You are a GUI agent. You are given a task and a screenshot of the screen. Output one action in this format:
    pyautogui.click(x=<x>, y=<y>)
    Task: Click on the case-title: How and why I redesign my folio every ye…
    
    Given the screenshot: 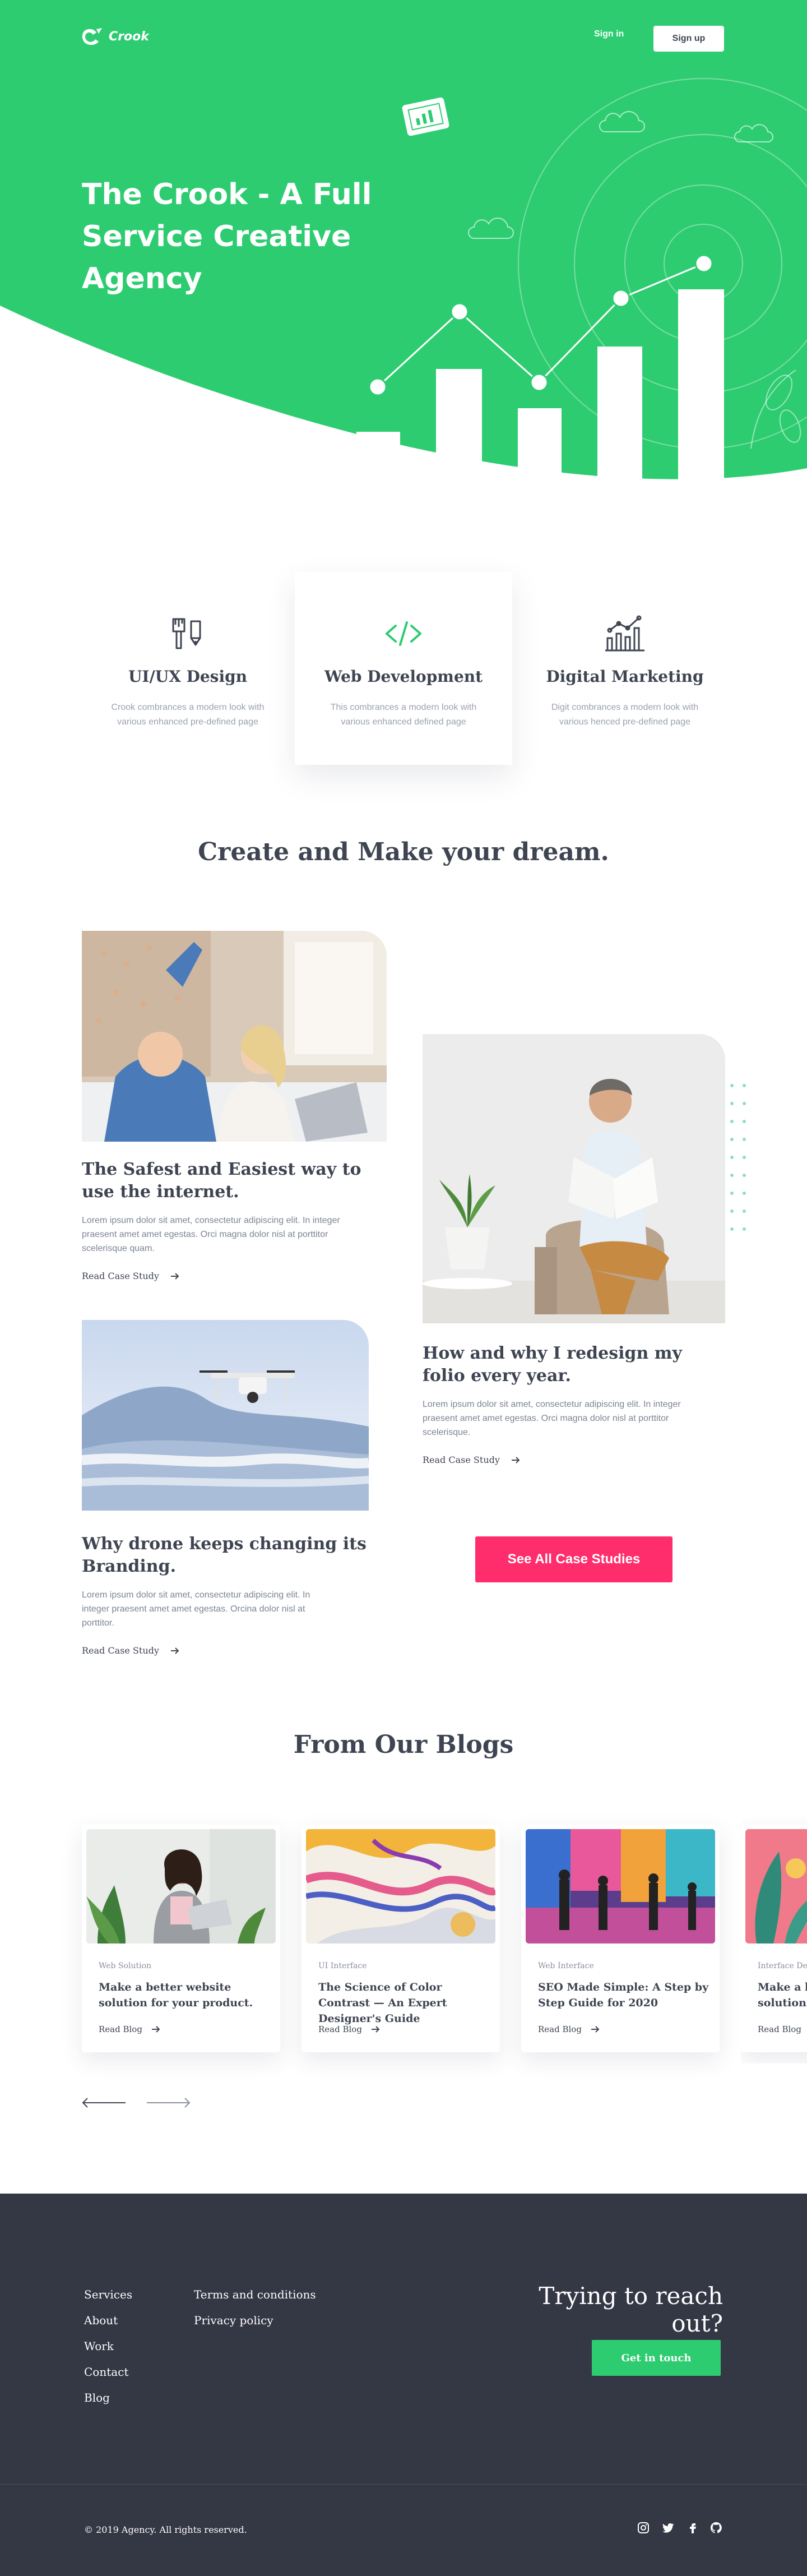 What is the action you would take?
    pyautogui.click(x=568, y=1365)
    